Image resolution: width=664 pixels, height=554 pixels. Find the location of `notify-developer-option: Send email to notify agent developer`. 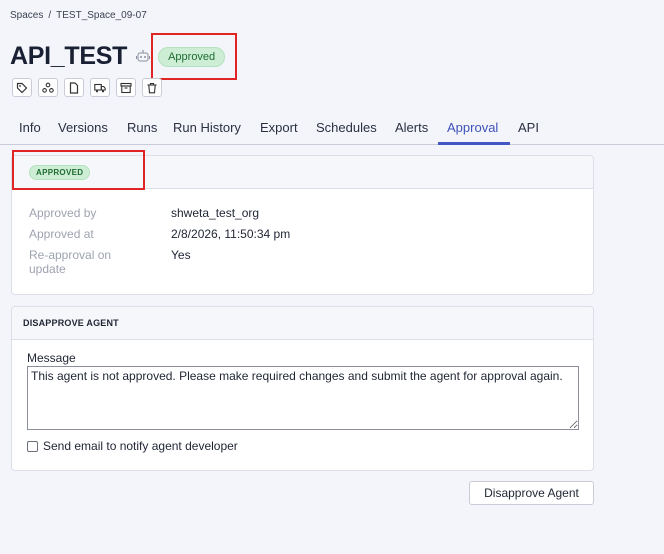

notify-developer-option: Send email to notify agent developer is located at coordinates (132, 446).